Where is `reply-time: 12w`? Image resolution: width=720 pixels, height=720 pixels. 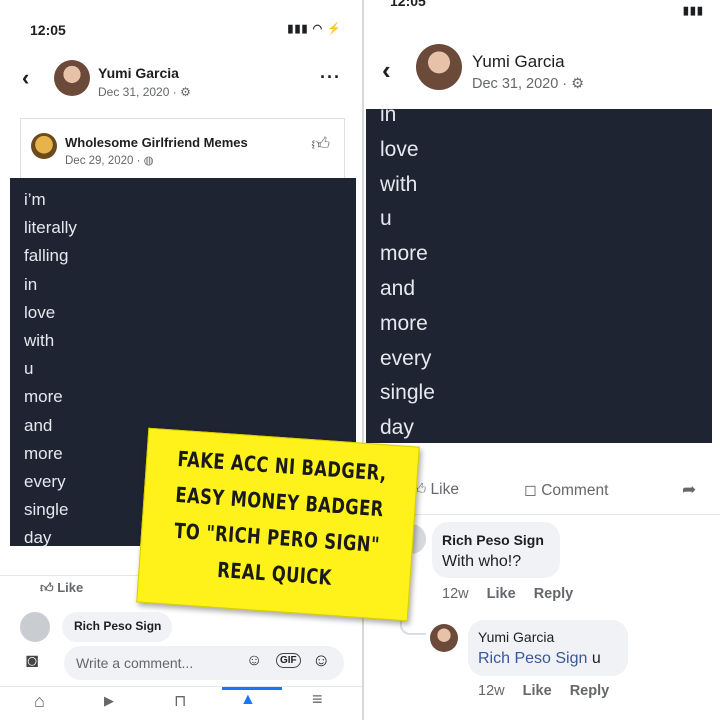 reply-time: 12w is located at coordinates (491, 691).